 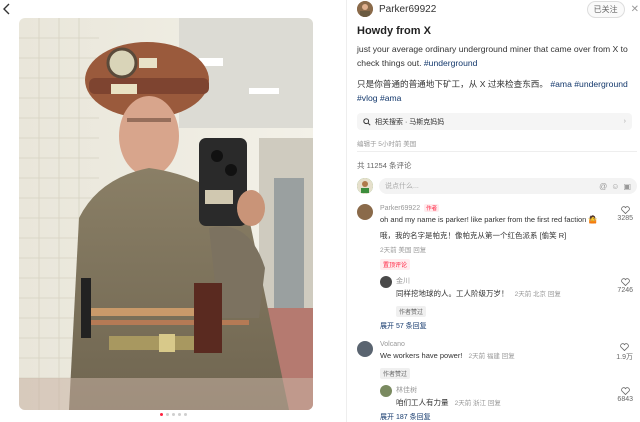 What do you see at coordinates (625, 290) in the screenshot?
I see `like-count: 7246` at bounding box center [625, 290].